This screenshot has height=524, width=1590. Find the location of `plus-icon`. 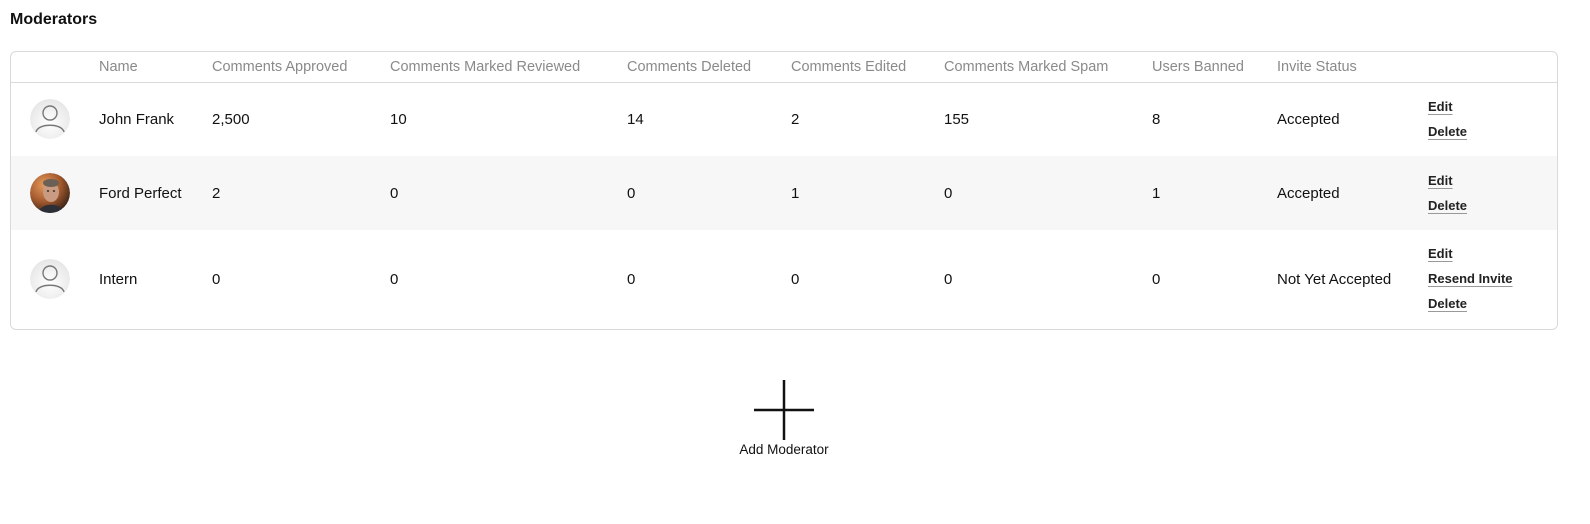

plus-icon is located at coordinates (784, 410).